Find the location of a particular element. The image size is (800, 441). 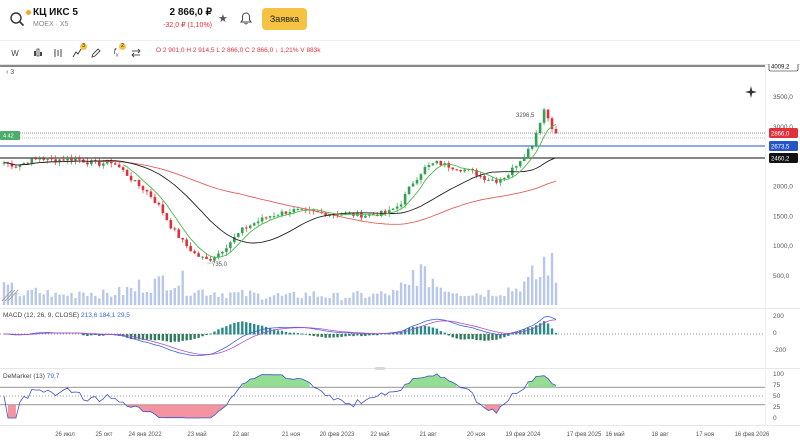

settings-arrows-icon is located at coordinates (136, 53).